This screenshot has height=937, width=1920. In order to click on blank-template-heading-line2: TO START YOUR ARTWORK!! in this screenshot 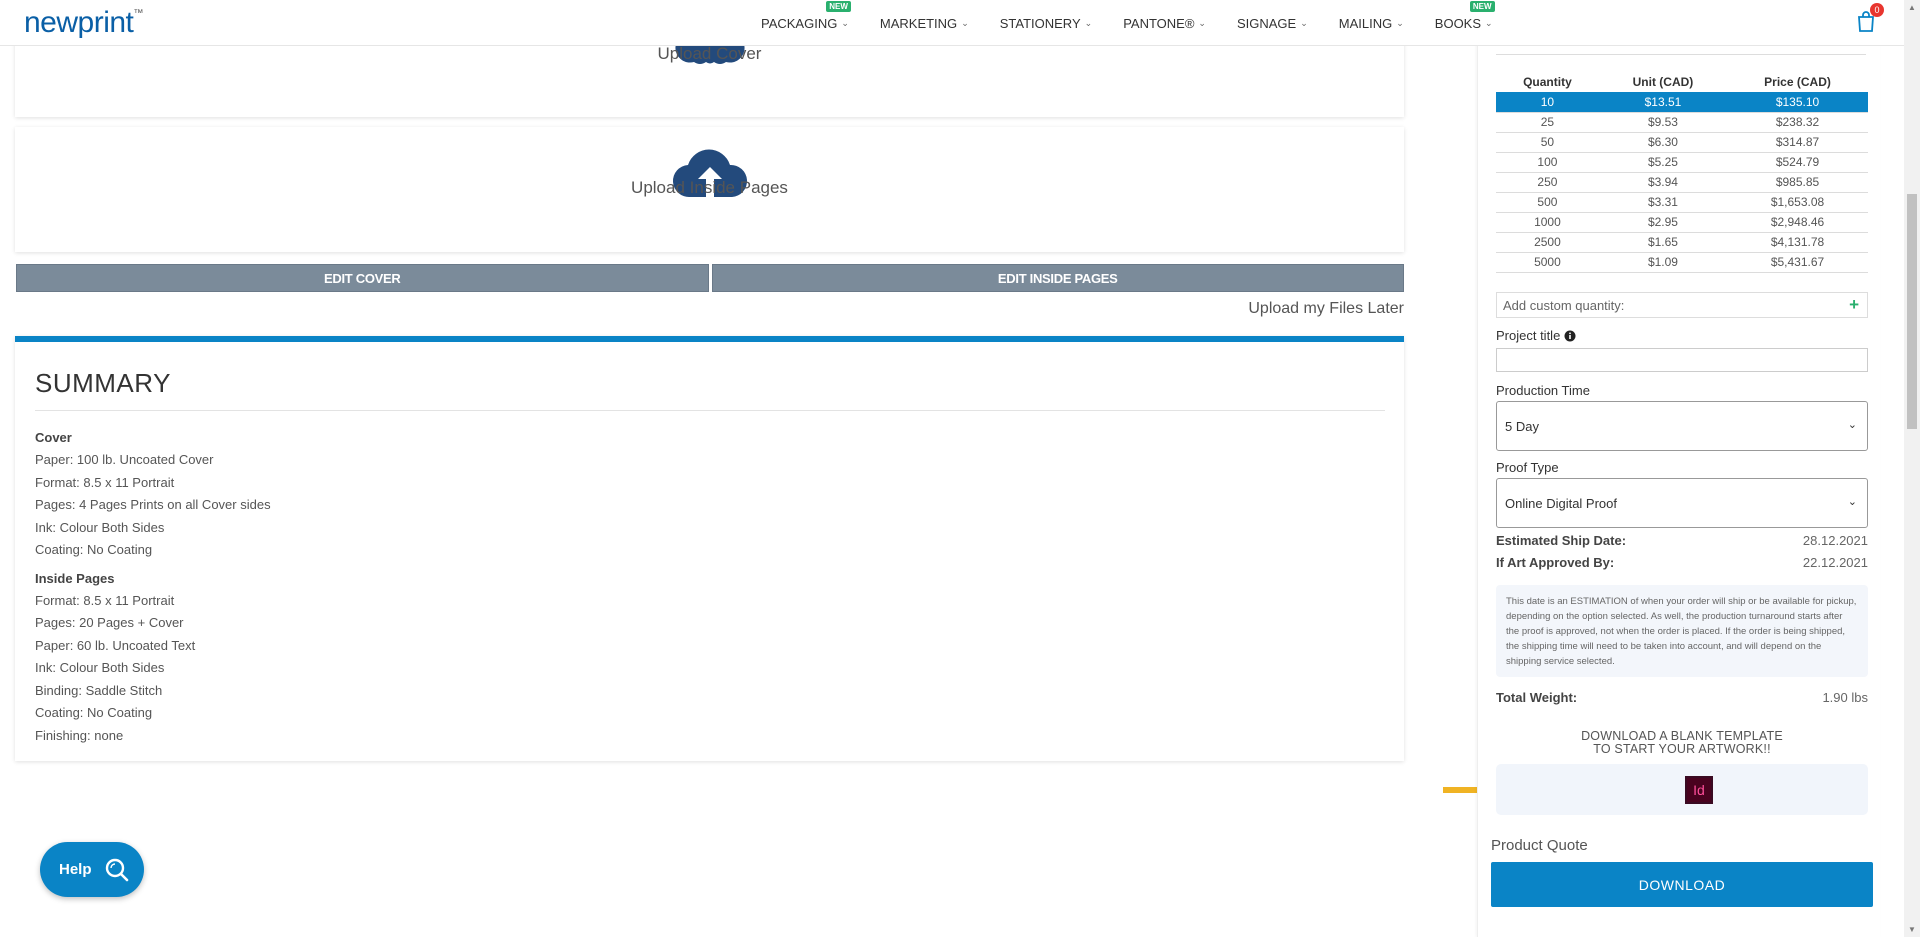, I will do `click(1682, 749)`.